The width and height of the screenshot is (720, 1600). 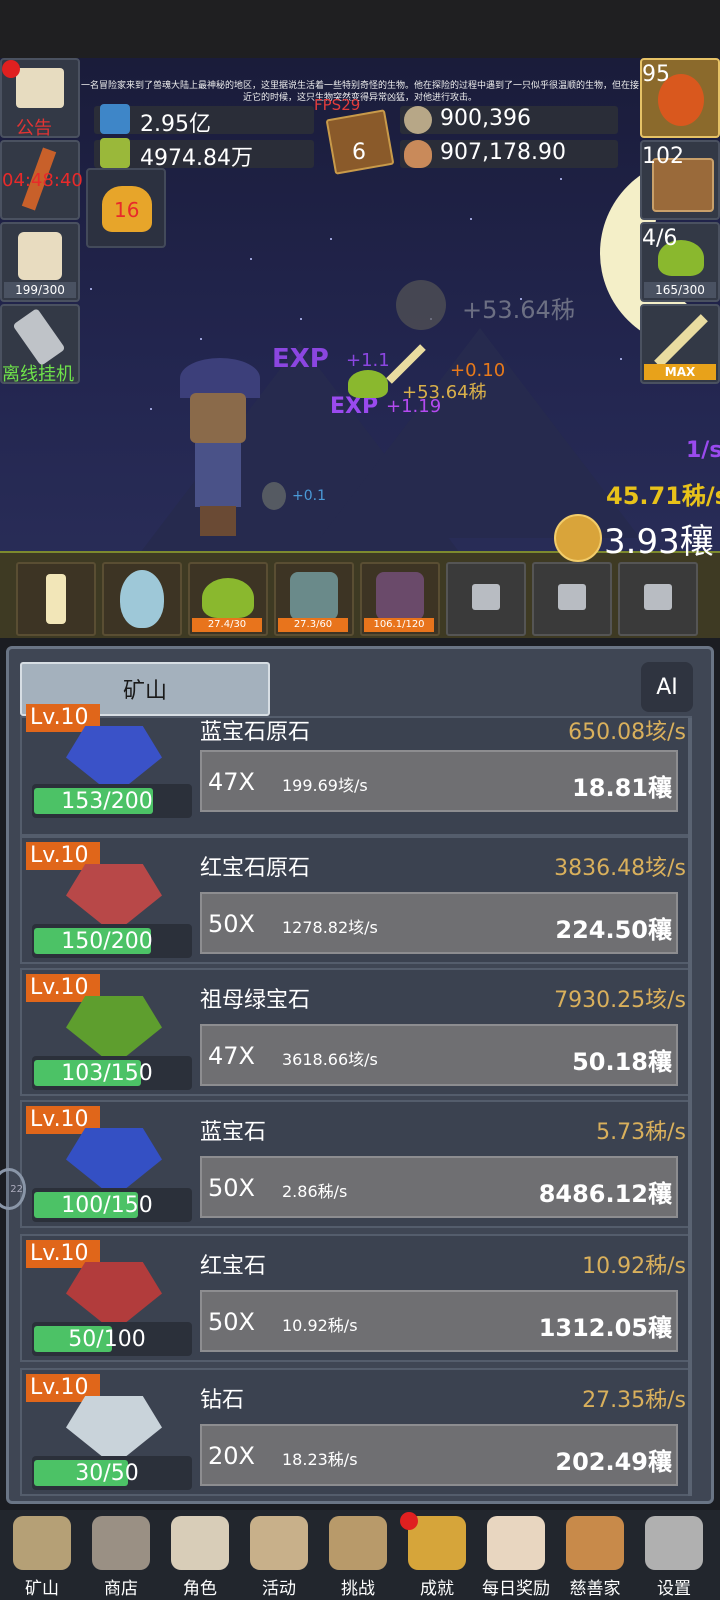 I want to click on zombie-icon, so click(x=314, y=596).